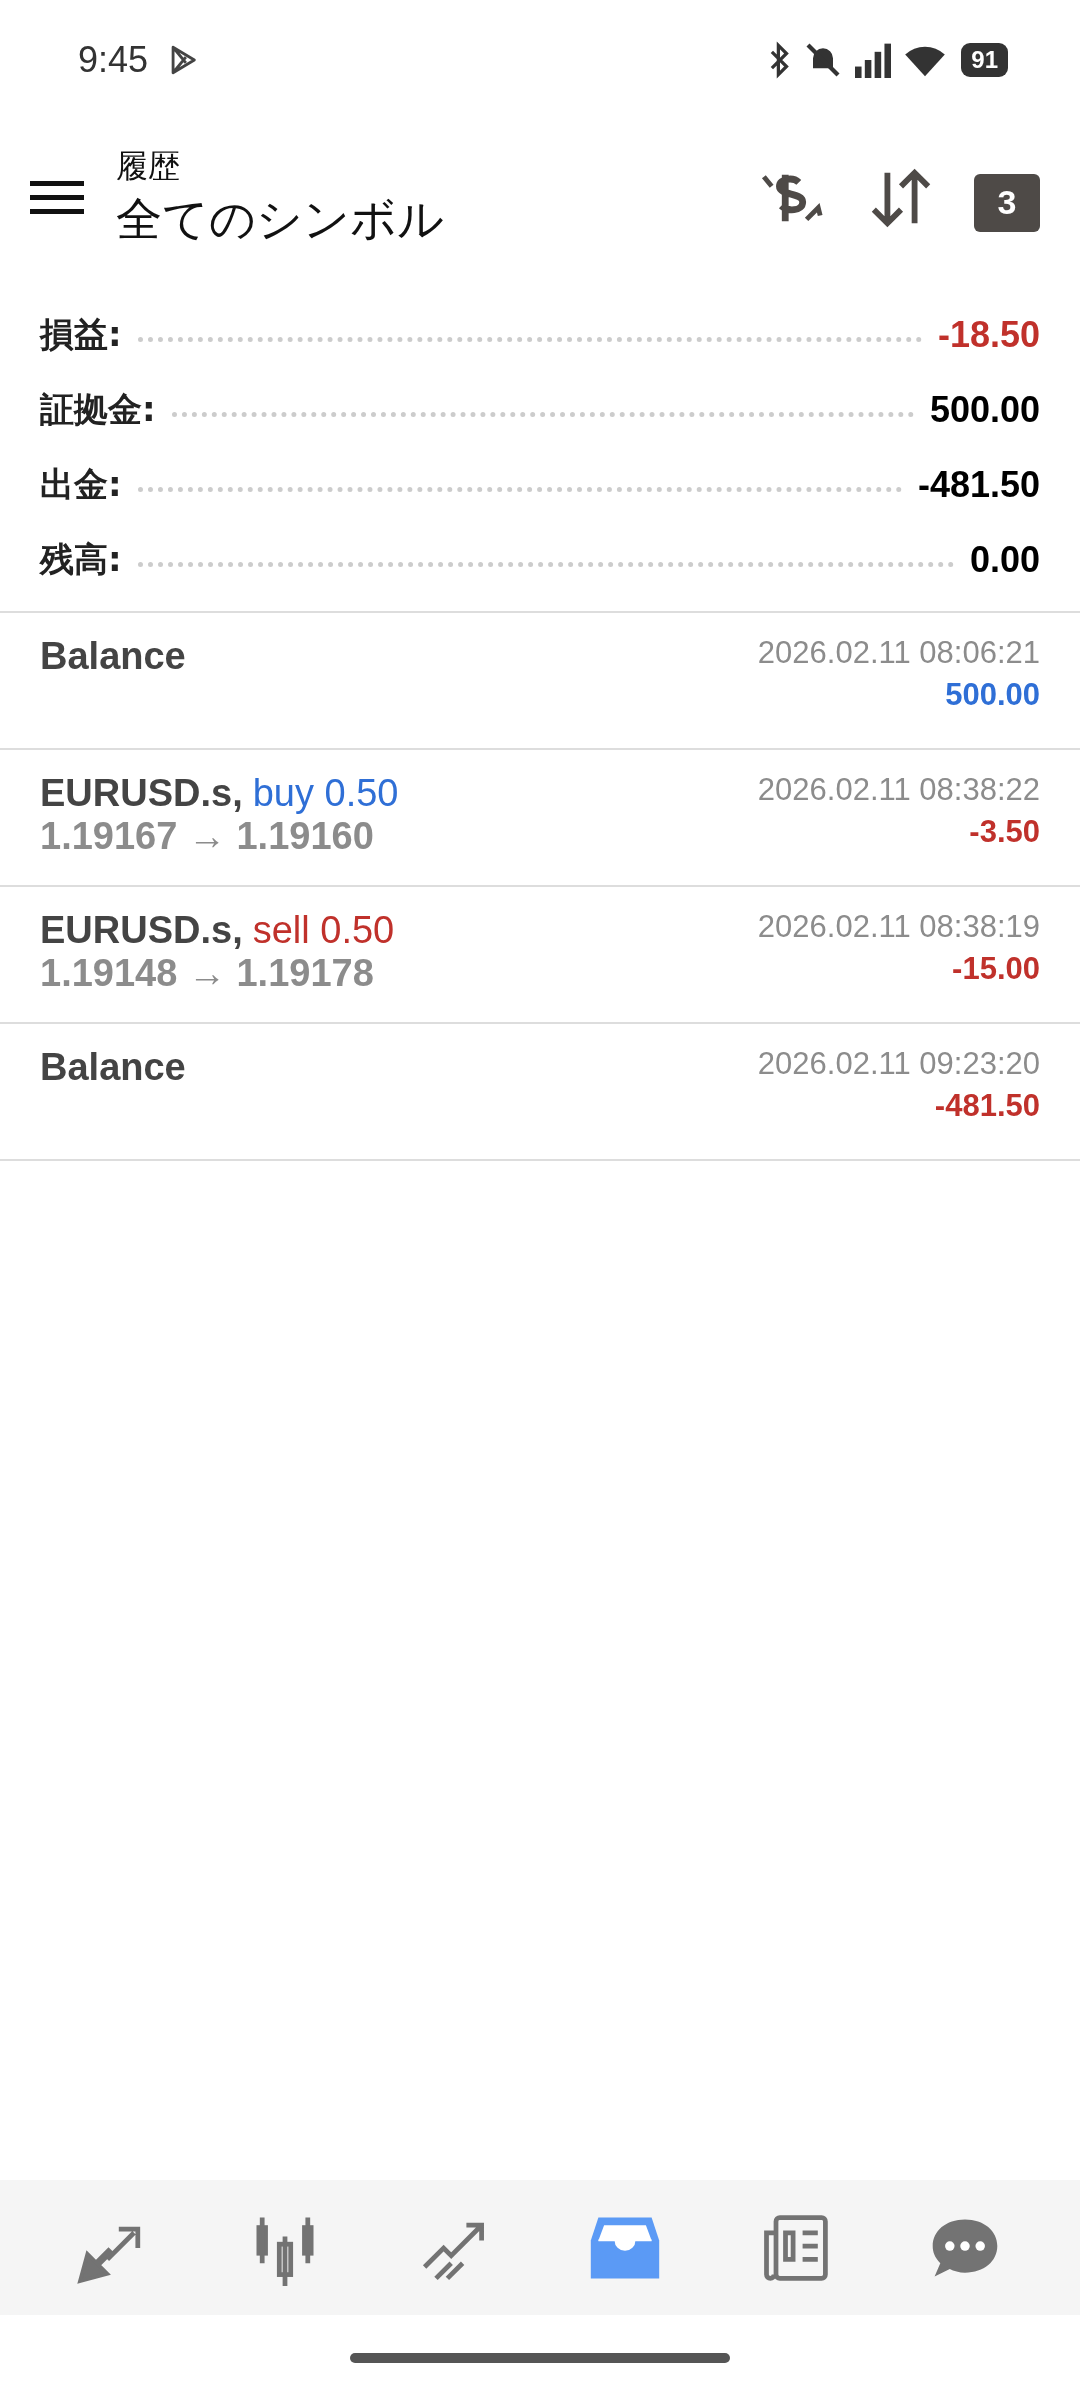 Image resolution: width=1080 pixels, height=2400 pixels. I want to click on deal-profit: -15.00, so click(996, 969).